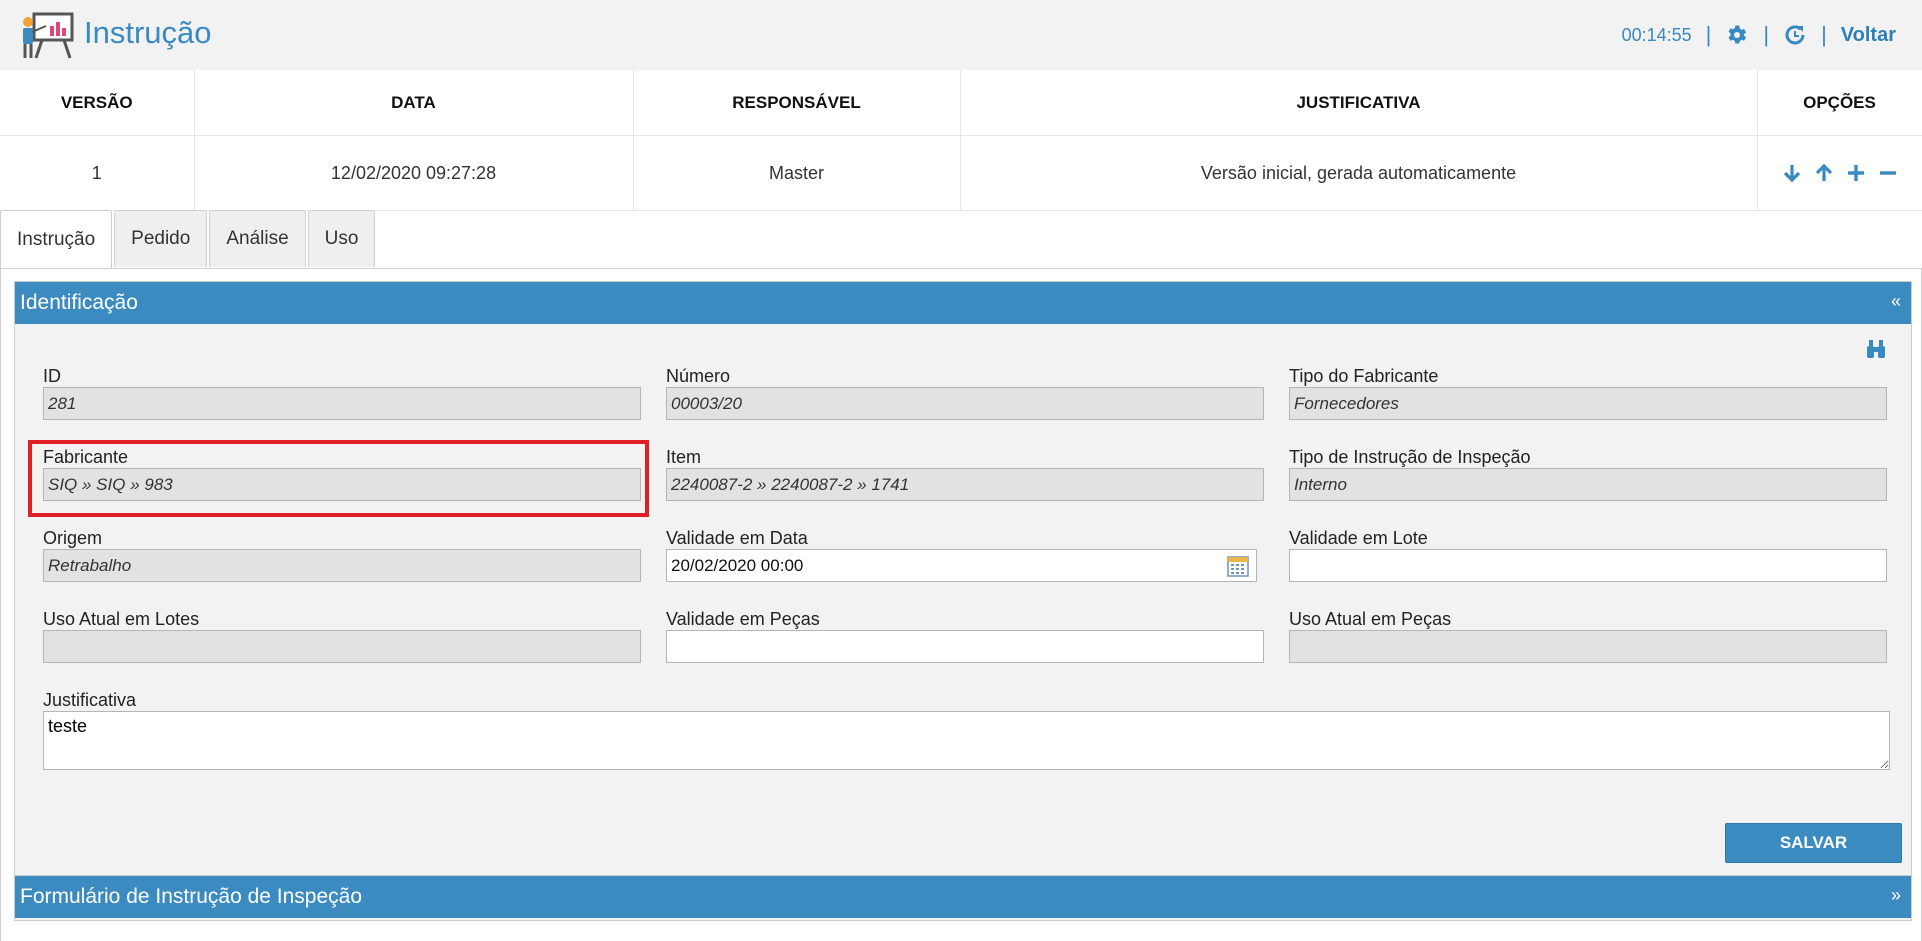  What do you see at coordinates (1359, 173) in the screenshot?
I see `cell-justificativa: Versão inicial, gerada automaticamente` at bounding box center [1359, 173].